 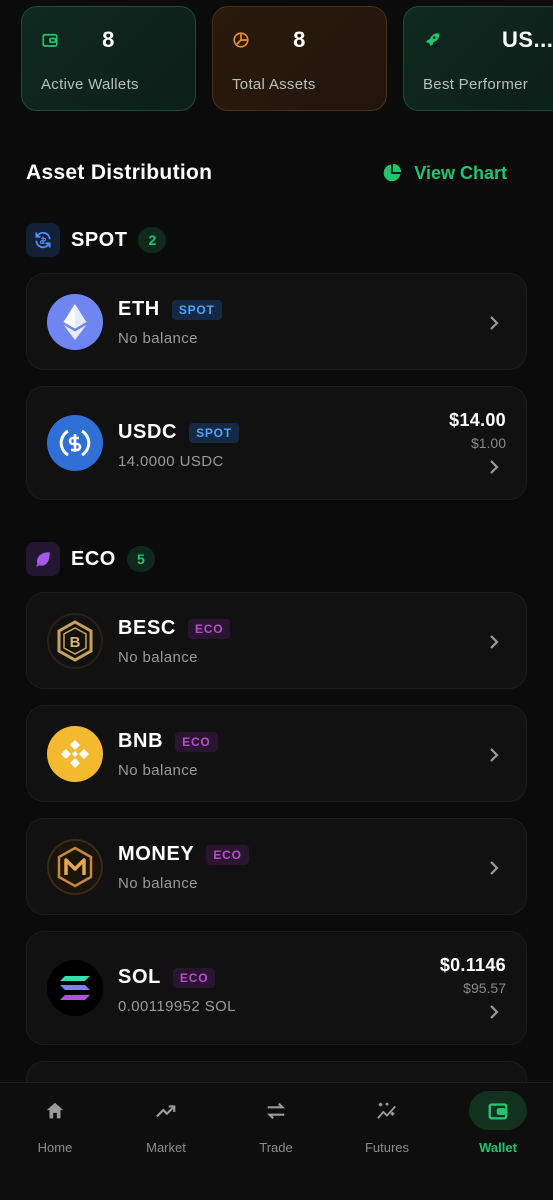 I want to click on asset-symbol: USDC, so click(x=148, y=432).